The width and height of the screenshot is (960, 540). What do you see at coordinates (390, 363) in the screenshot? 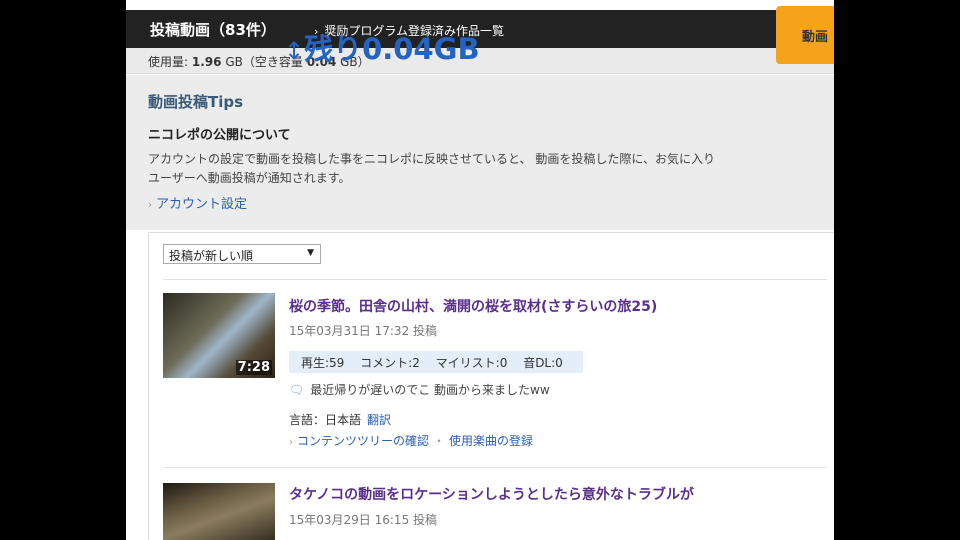
I see `stat-comments: コメント:2` at bounding box center [390, 363].